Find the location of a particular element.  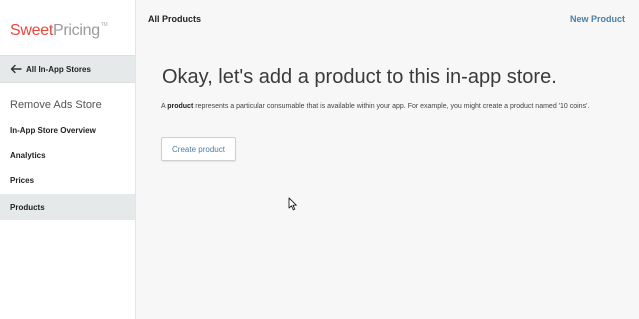

sidebar-item-label: Products is located at coordinates (27, 207).